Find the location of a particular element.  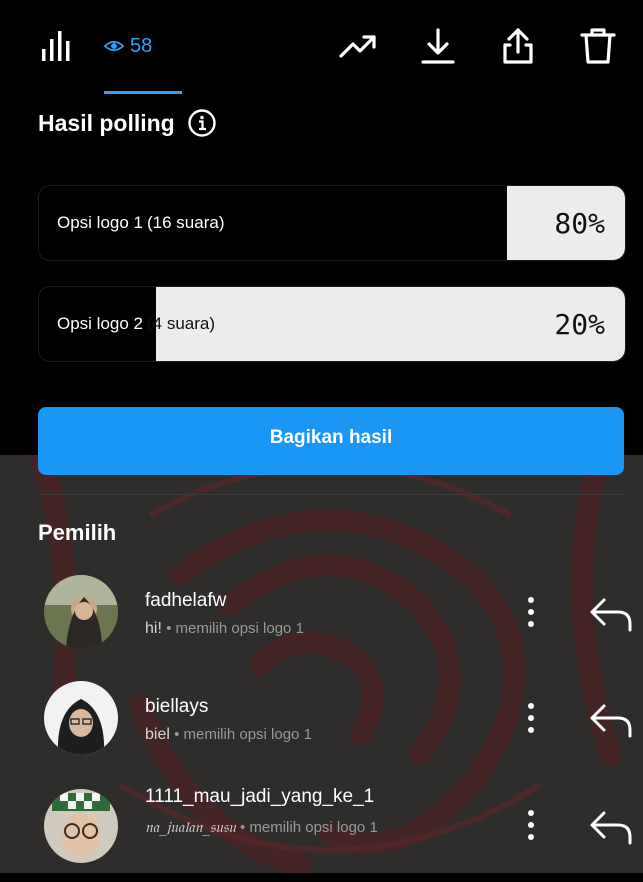

eye-icon is located at coordinates (114, 46).